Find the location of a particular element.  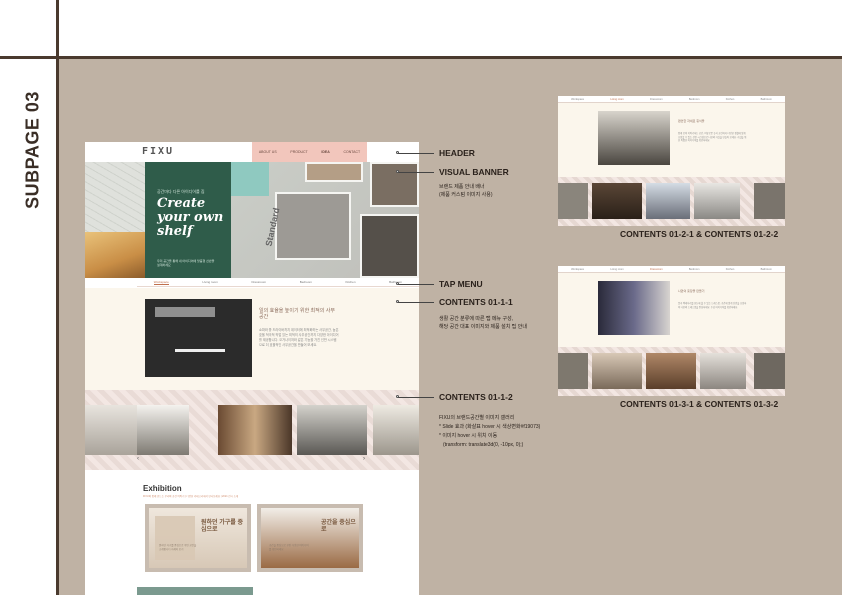

right-mockup-title: 나만의 옷장을 만들기 is located at coordinates (691, 291).